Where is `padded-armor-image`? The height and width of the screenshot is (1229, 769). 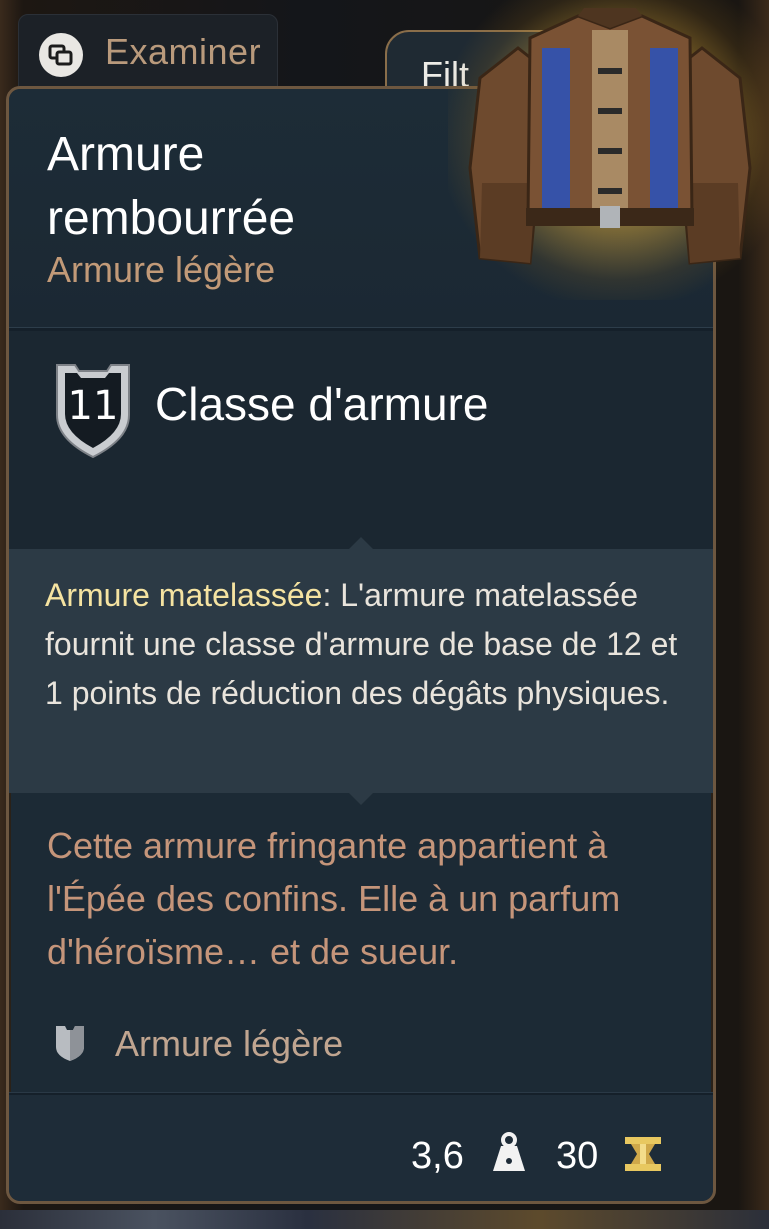 padded-armor-image is located at coordinates (610, 136).